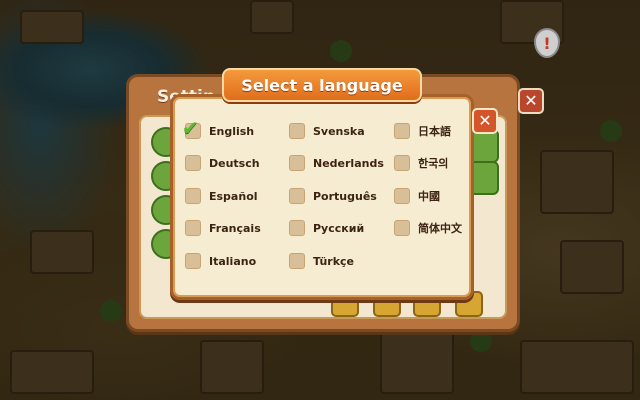  I want to click on language-option-turkce: Türkçe, so click(321, 261).